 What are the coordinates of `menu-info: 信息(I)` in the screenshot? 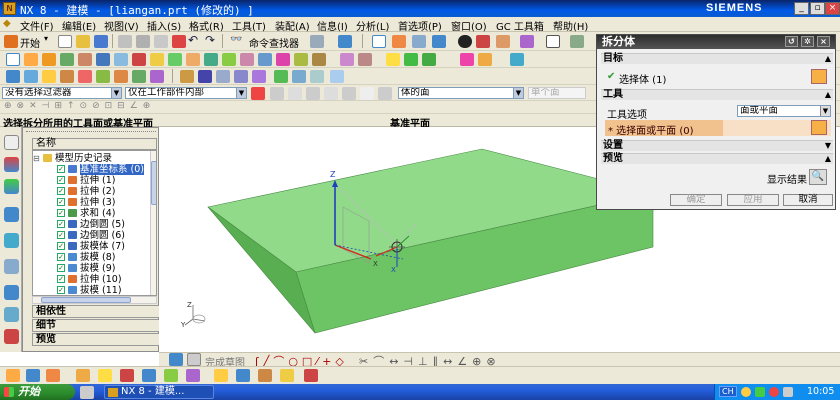 It's located at (332, 25).